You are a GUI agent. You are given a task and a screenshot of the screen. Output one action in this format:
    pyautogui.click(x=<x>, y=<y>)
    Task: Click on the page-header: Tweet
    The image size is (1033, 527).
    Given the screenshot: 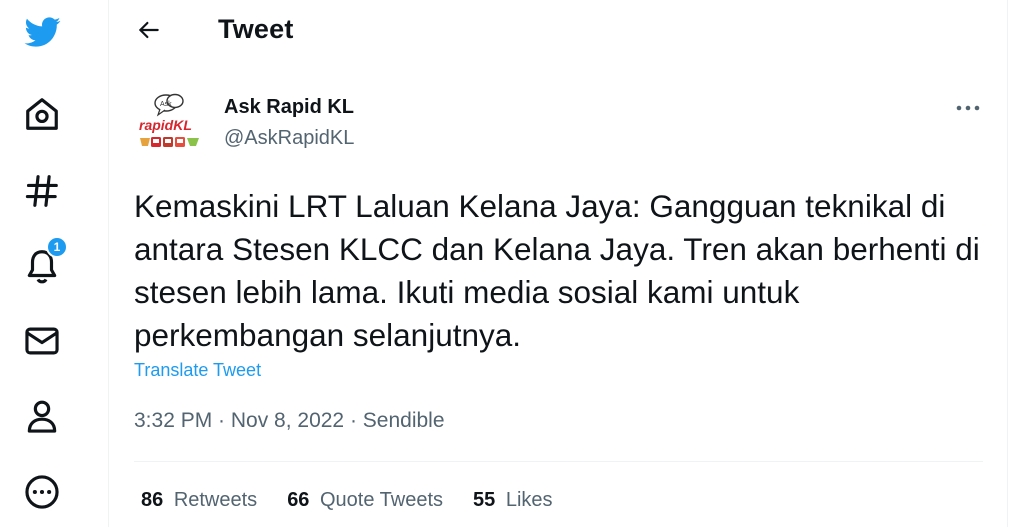 What is the action you would take?
    pyautogui.click(x=558, y=32)
    